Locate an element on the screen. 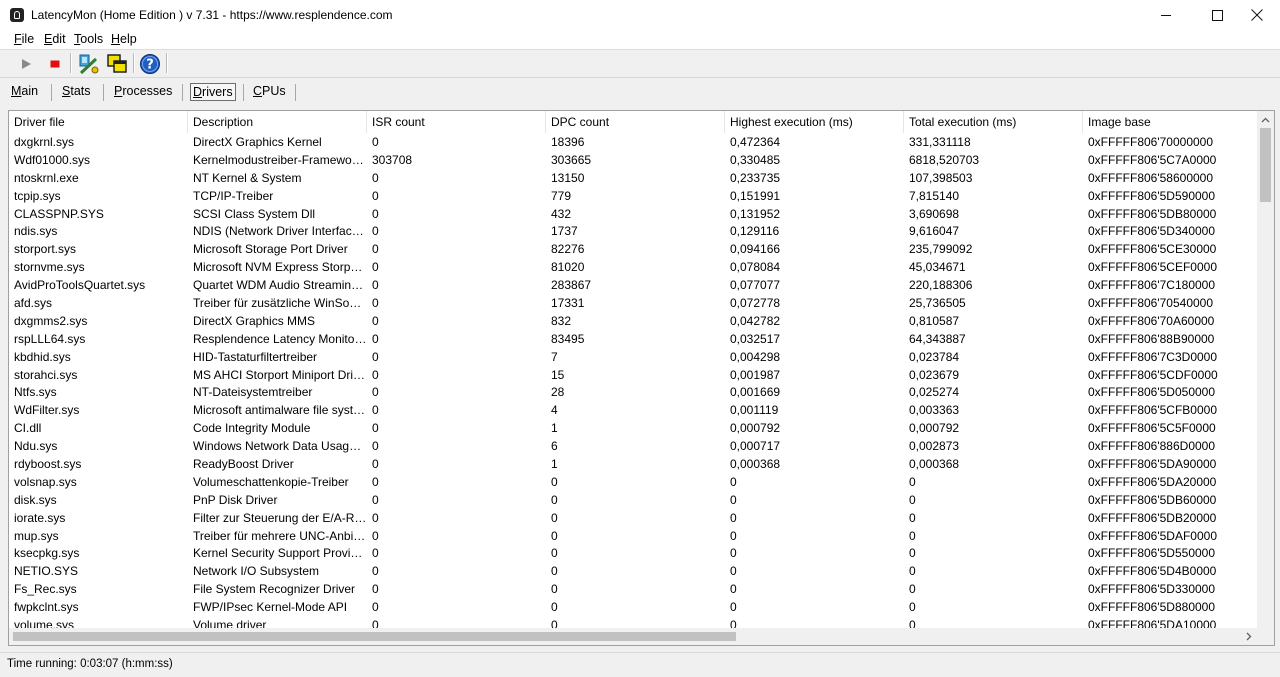  column-header: Driver file is located at coordinates (98, 122).